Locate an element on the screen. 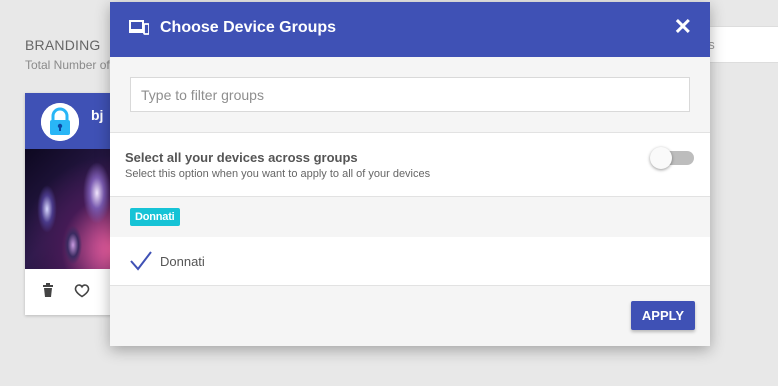 The width and height of the screenshot is (778, 386). dialog-footer: APPLY is located at coordinates (410, 316).